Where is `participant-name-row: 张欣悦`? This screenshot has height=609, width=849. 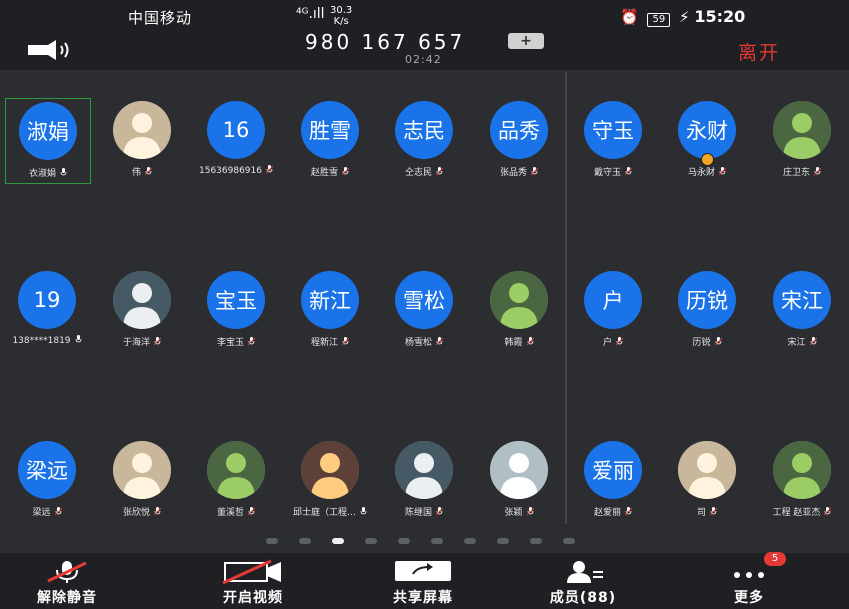
participant-name-row: 张欣悦 is located at coordinates (142, 511).